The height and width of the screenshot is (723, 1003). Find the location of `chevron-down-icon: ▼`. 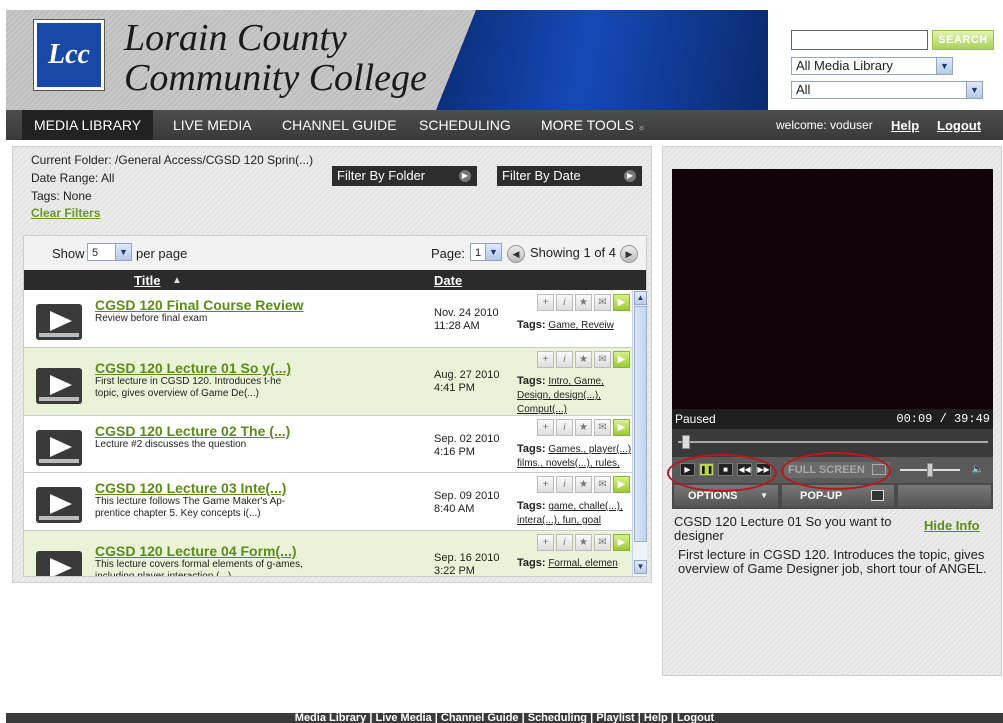

chevron-down-icon: ▼ is located at coordinates (493, 252).